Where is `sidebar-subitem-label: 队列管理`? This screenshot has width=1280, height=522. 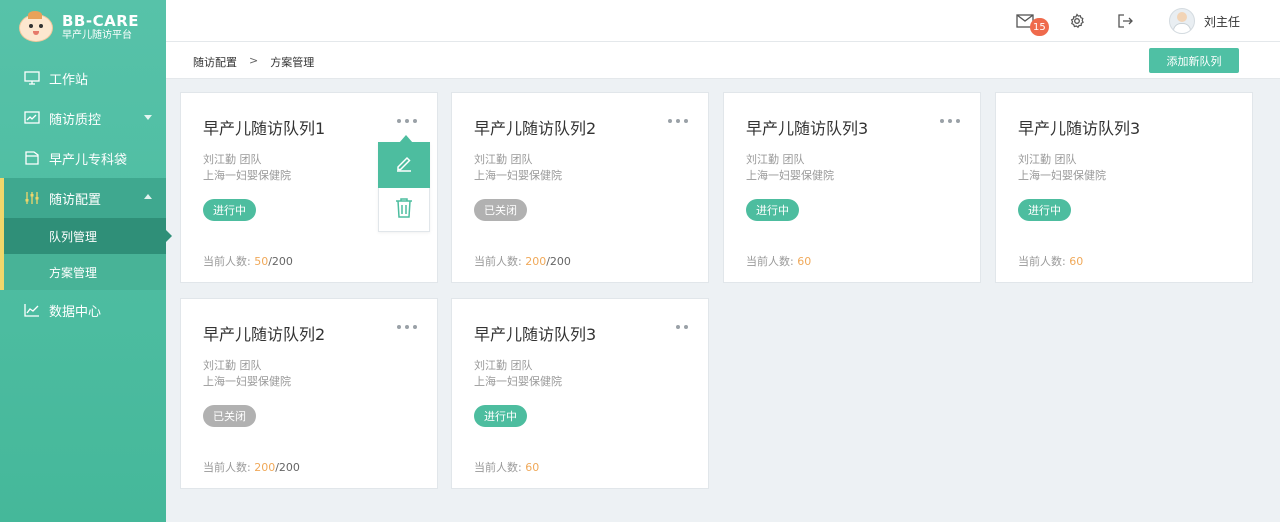
sidebar-subitem-label: 队列管理 is located at coordinates (73, 236).